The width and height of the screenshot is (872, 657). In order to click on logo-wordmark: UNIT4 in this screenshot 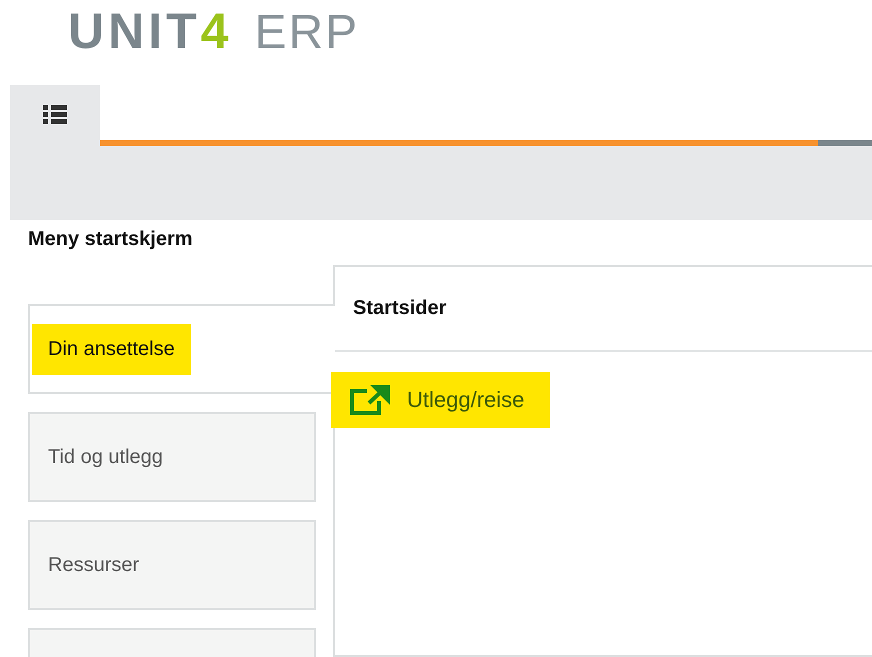, I will do `click(150, 31)`.